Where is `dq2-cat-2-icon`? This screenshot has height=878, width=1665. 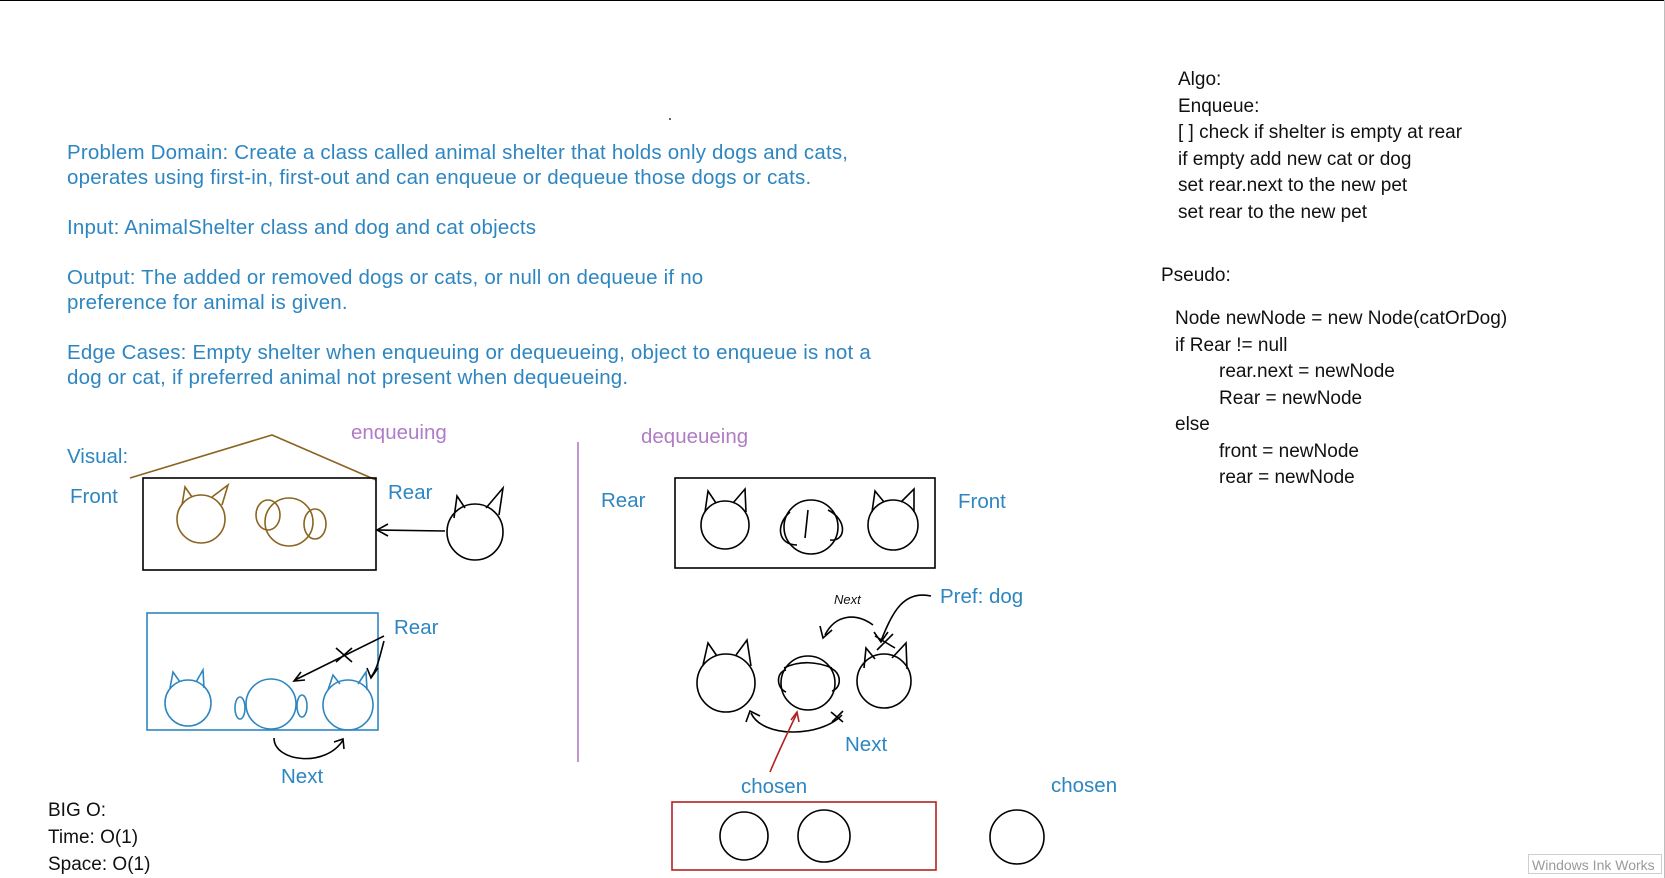 dq2-cat-2-icon is located at coordinates (884, 675).